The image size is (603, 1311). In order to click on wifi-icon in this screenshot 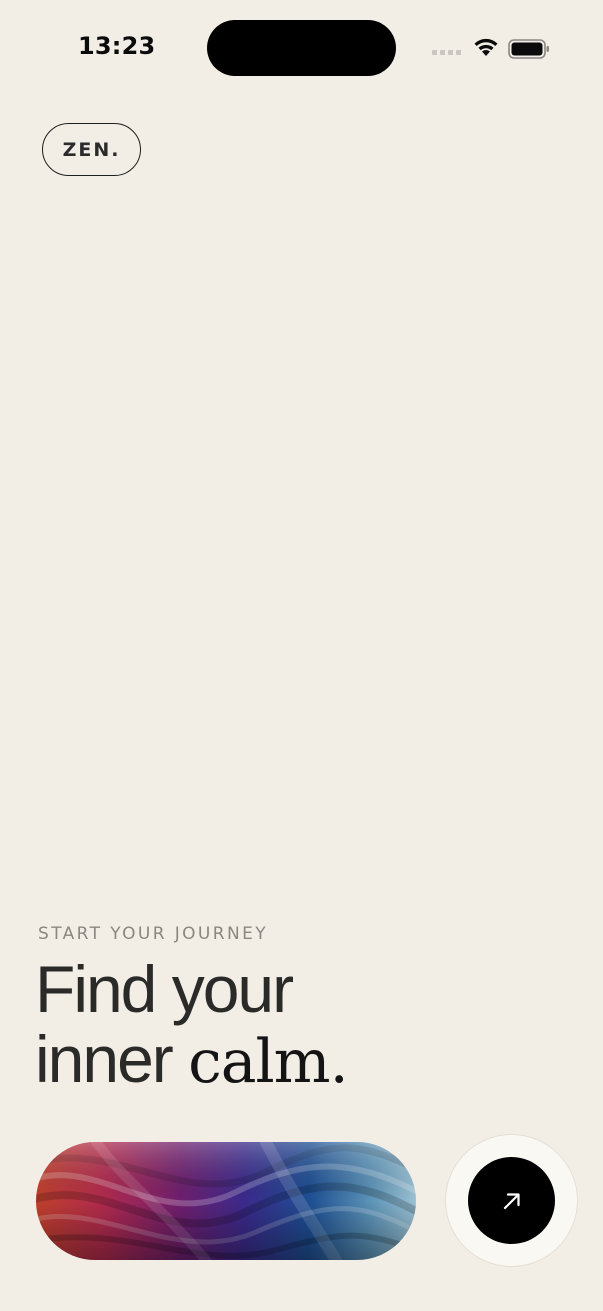, I will do `click(486, 47)`.